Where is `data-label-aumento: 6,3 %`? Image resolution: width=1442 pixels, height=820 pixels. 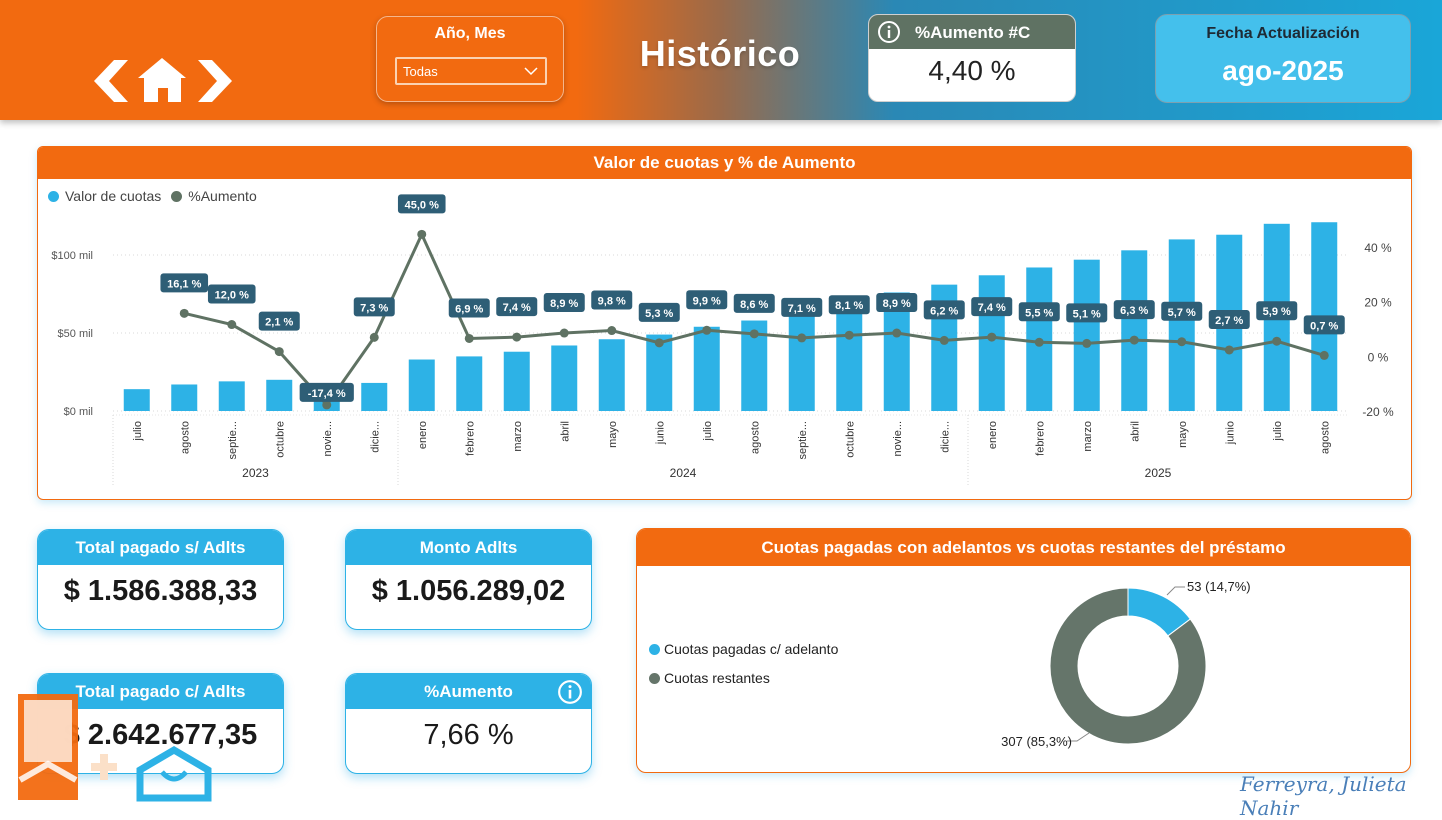
data-label-aumento: 6,3 % is located at coordinates (1134, 311).